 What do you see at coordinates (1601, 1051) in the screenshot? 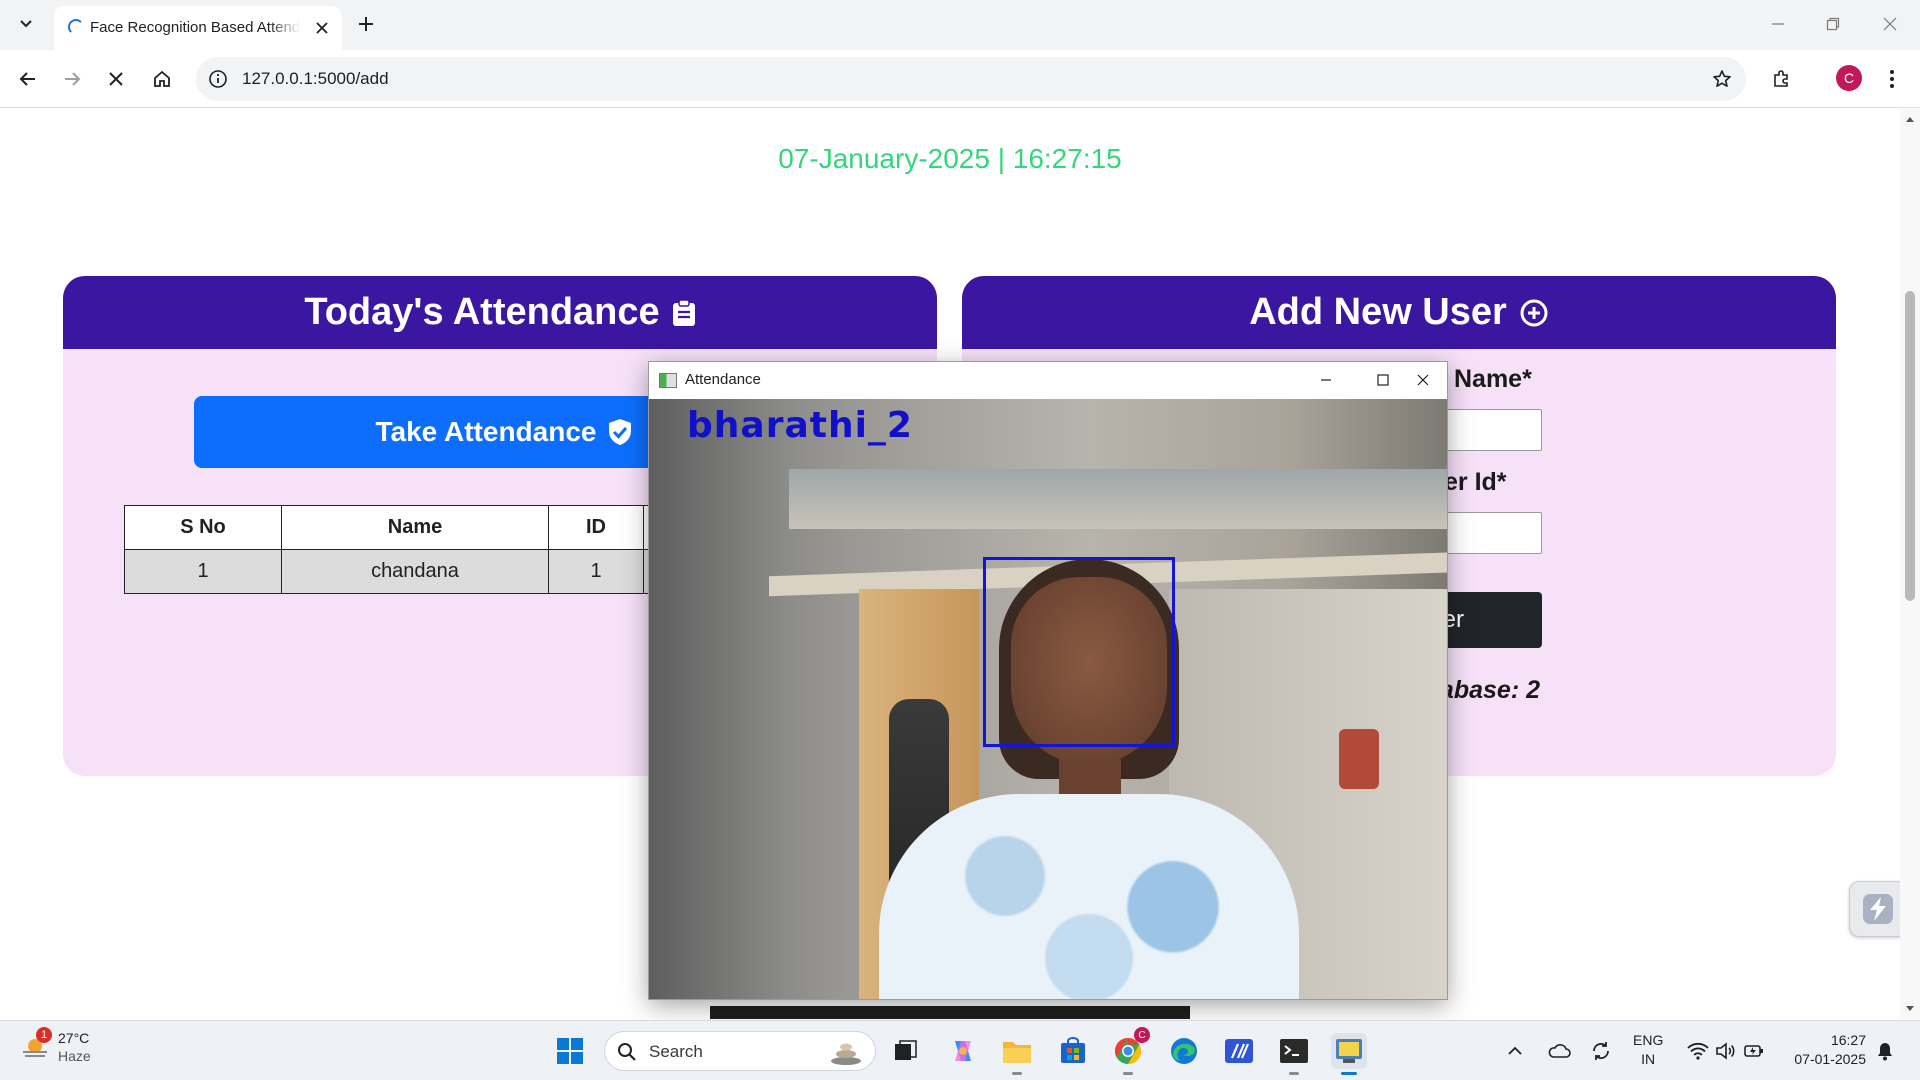
I see `sync-tray-icon` at bounding box center [1601, 1051].